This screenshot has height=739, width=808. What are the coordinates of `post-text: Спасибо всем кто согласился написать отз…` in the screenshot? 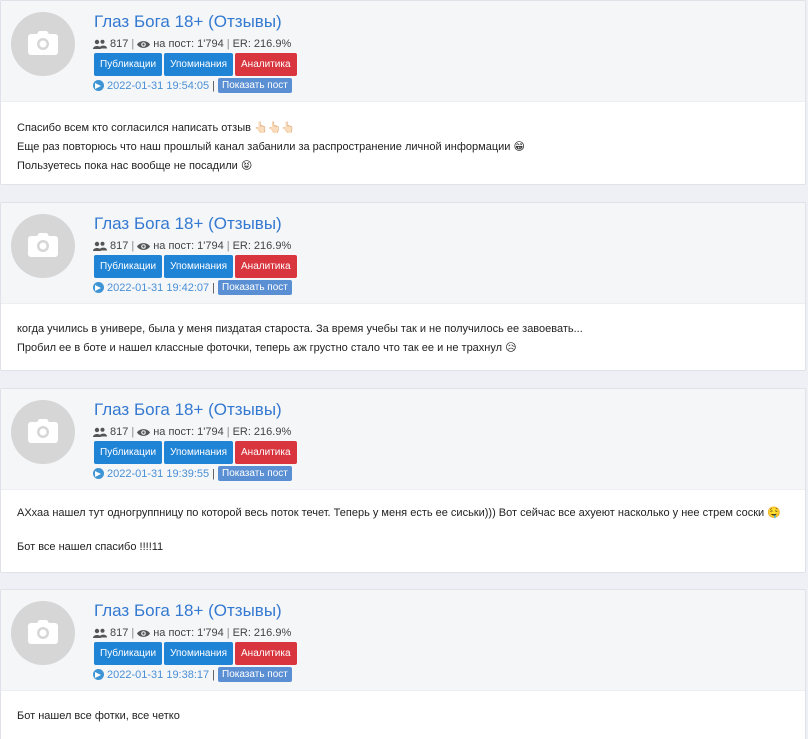 It's located at (403, 139).